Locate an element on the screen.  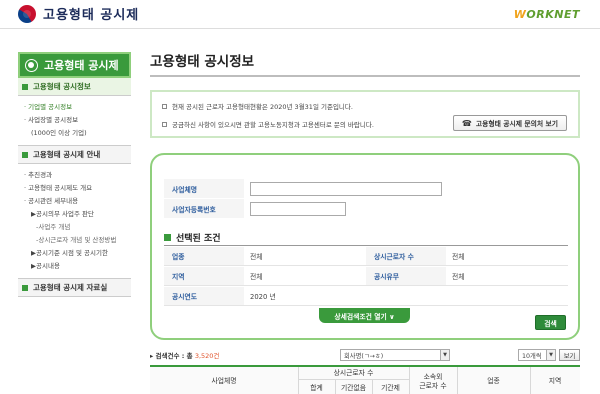
condition-row-3: 공시연도 2020 년 is located at coordinates (366, 296).